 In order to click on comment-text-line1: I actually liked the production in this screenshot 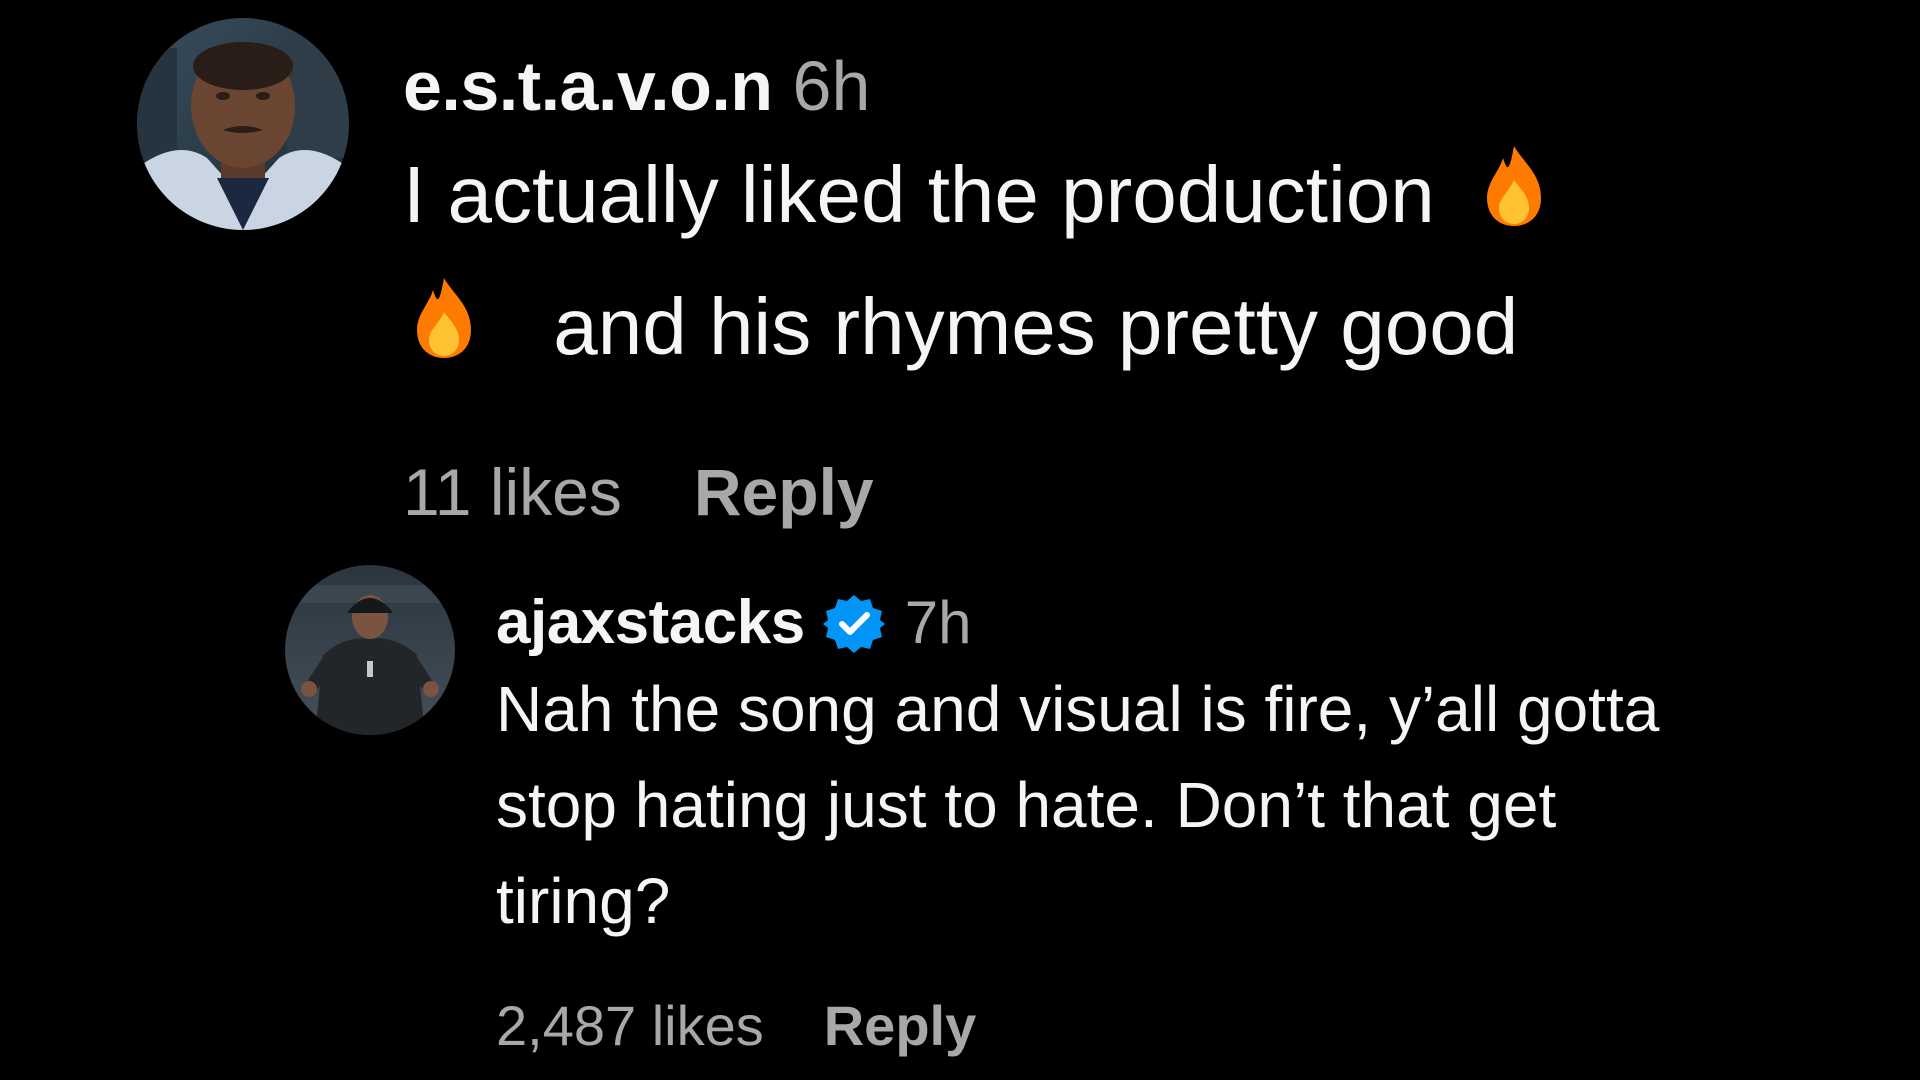, I will do `click(919, 194)`.